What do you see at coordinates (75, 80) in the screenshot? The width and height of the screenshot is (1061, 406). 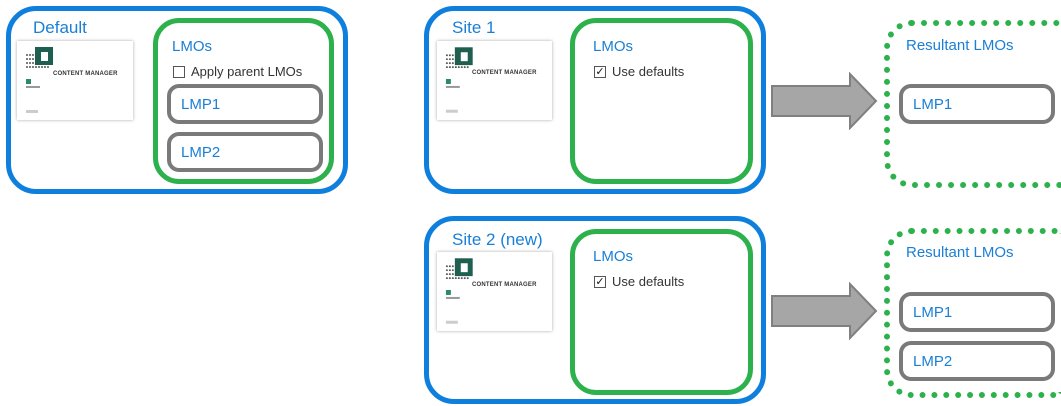 I see `default-logo-card` at bounding box center [75, 80].